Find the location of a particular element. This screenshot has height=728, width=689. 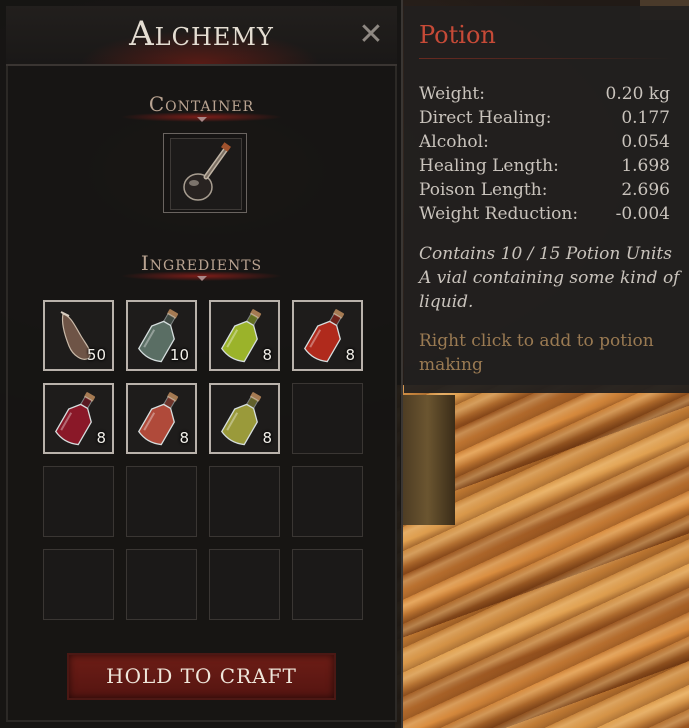

stat-value: -0.004 is located at coordinates (642, 214).